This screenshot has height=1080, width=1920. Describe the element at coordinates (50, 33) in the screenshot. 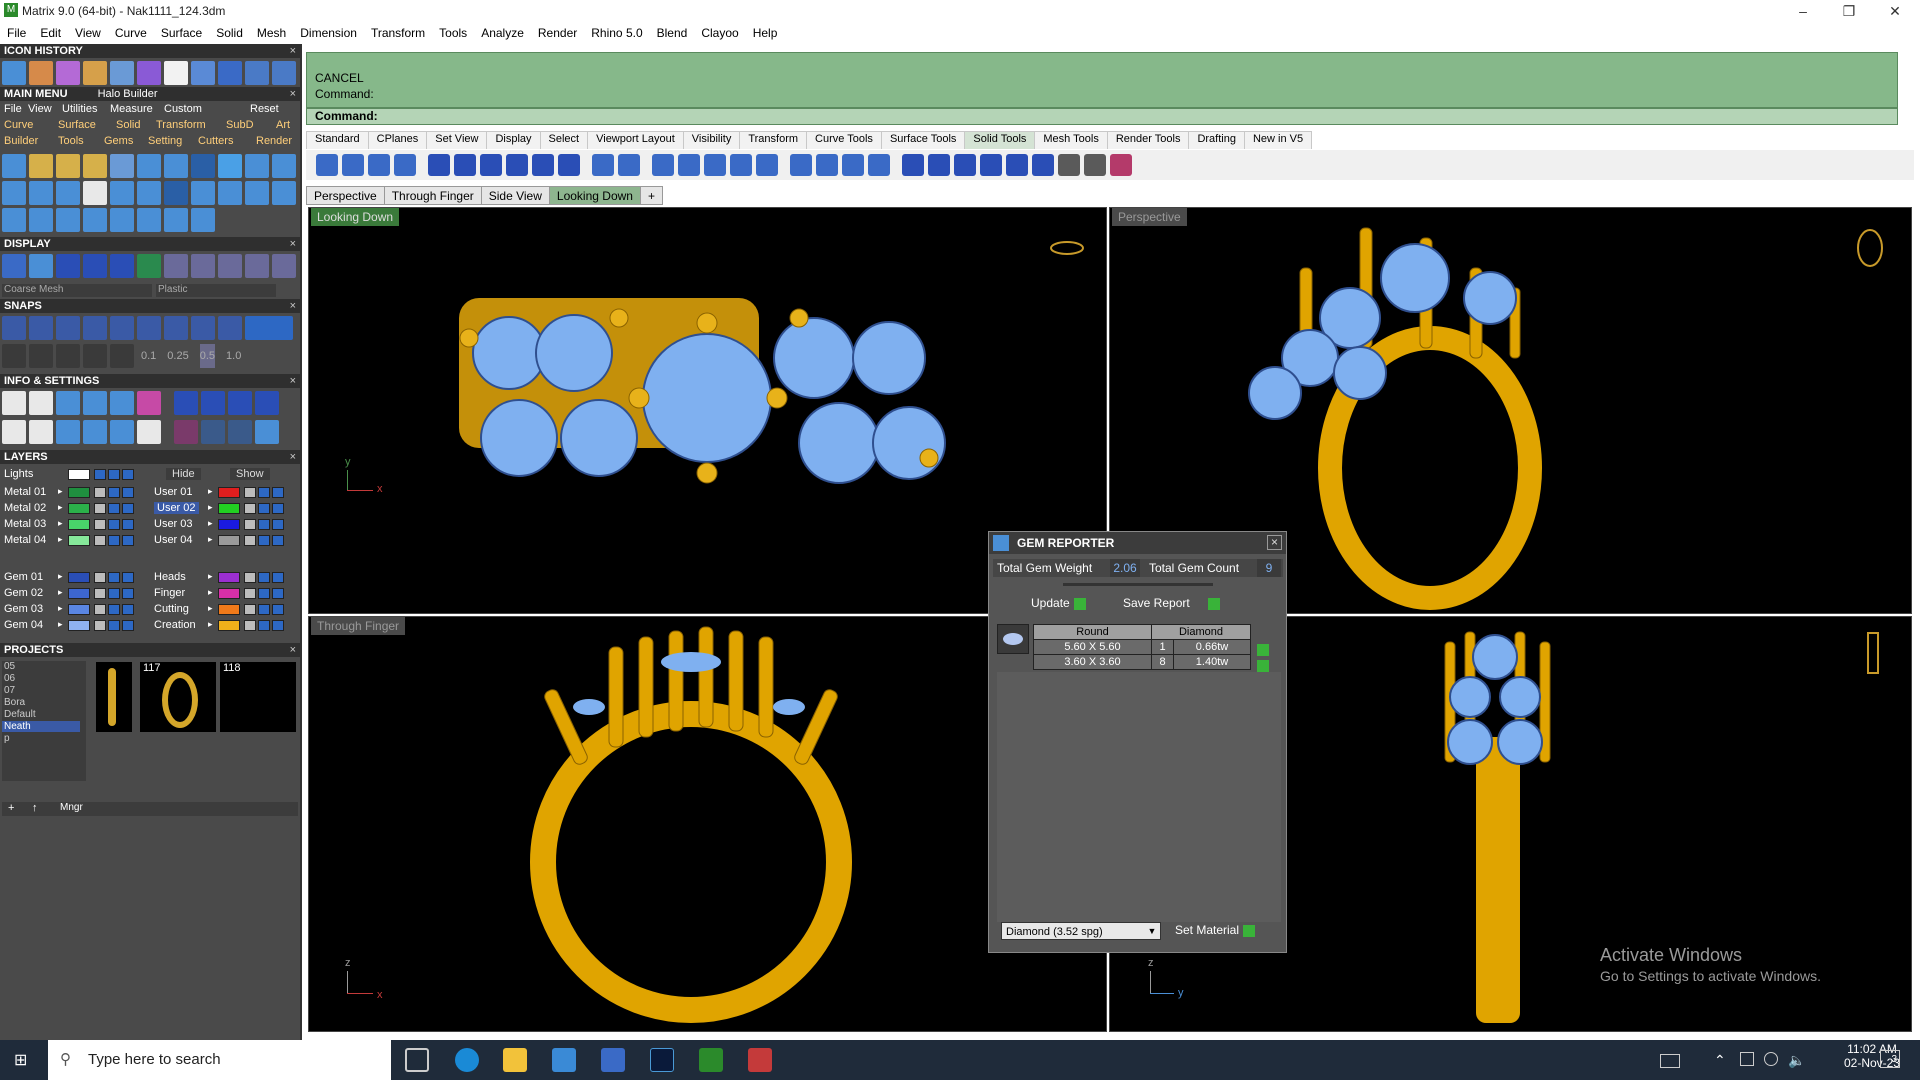

I see `menu-edit: Edit` at that location.